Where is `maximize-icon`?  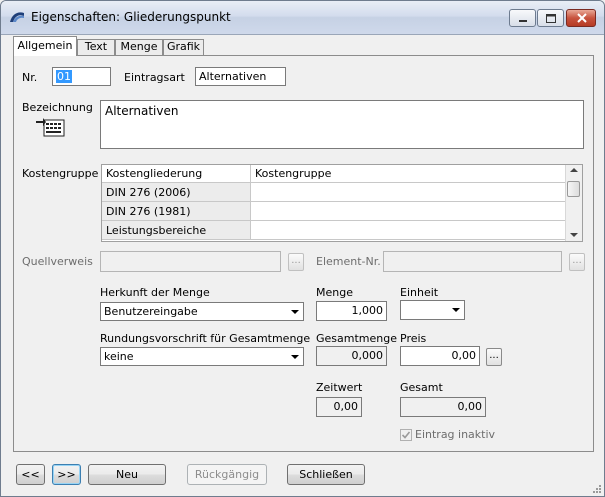 maximize-icon is located at coordinates (551, 18).